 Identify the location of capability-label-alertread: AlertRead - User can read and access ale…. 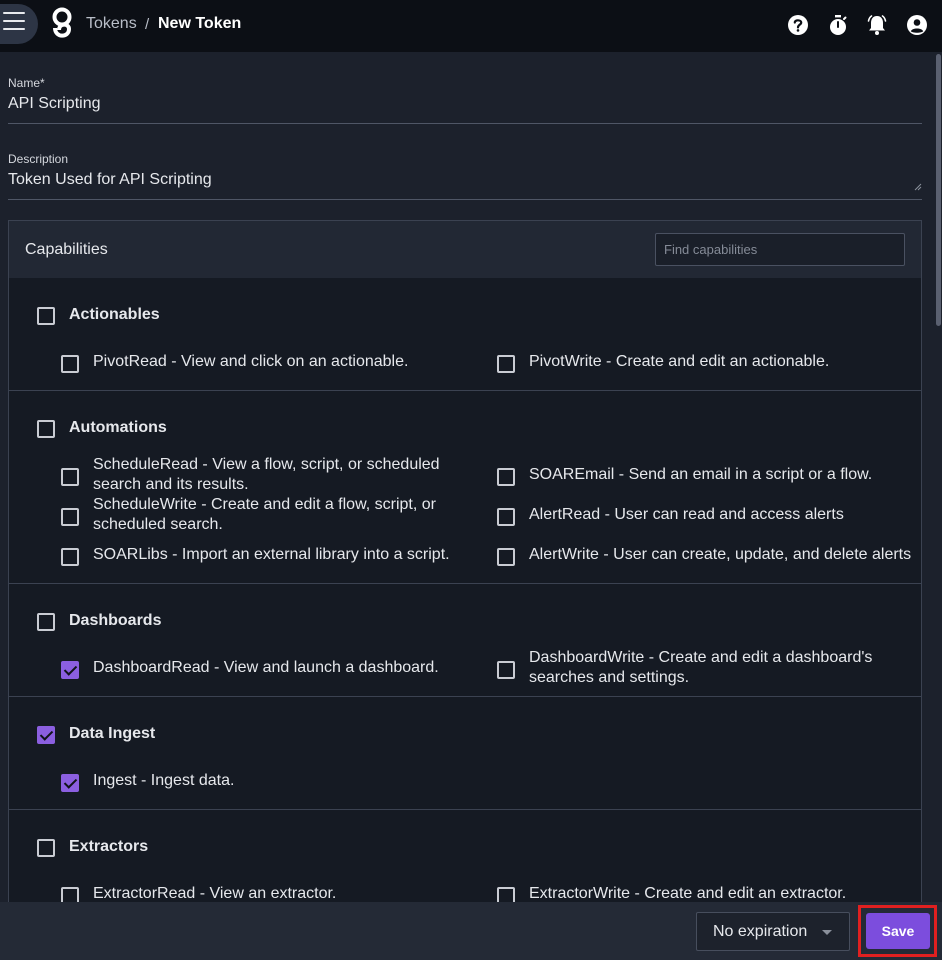
(686, 514).